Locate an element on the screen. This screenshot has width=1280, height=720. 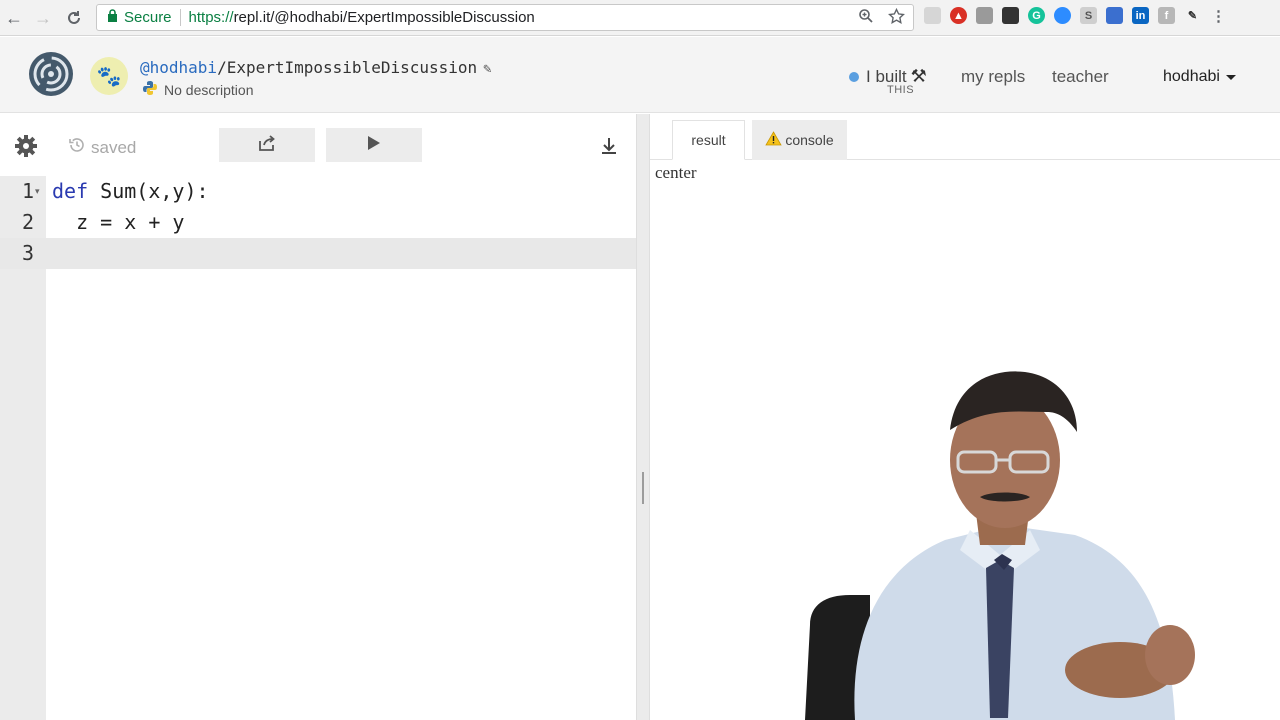
linkedin-extension-icon: in is located at coordinates (1140, 15).